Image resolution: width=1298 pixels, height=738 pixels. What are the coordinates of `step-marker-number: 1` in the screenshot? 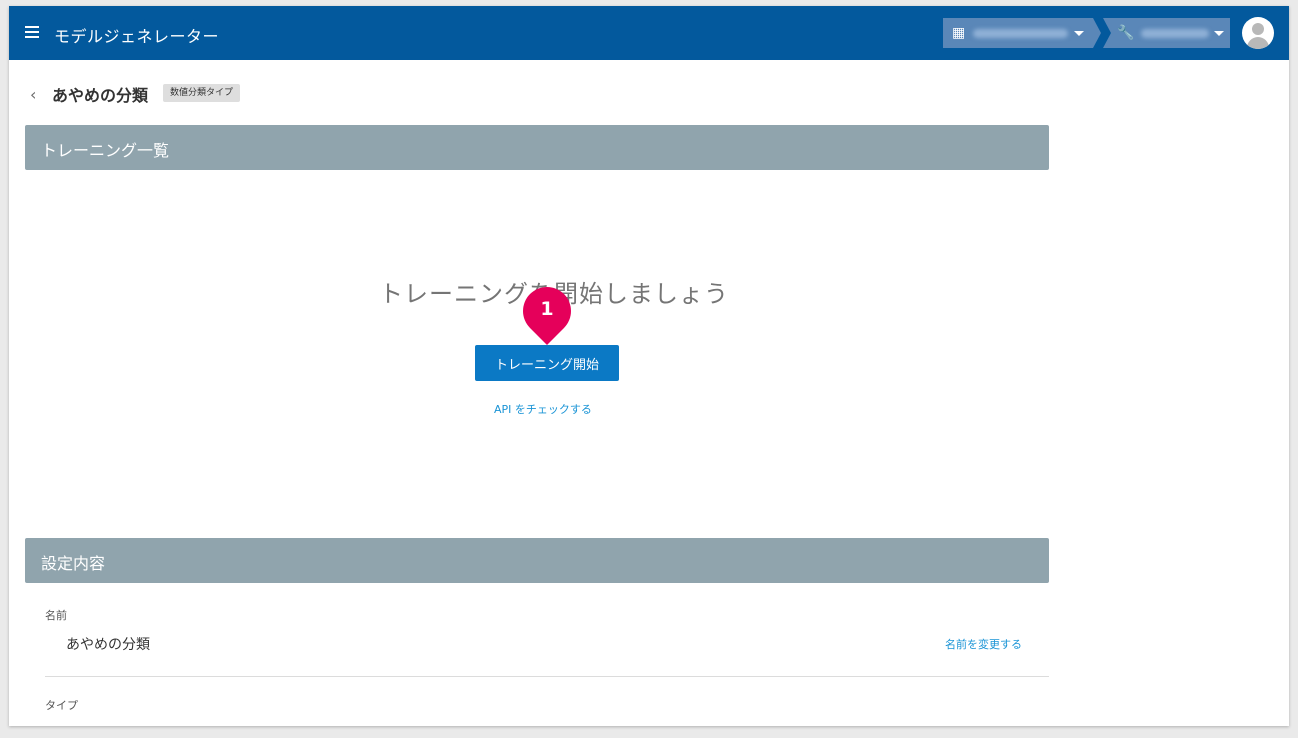 It's located at (547, 309).